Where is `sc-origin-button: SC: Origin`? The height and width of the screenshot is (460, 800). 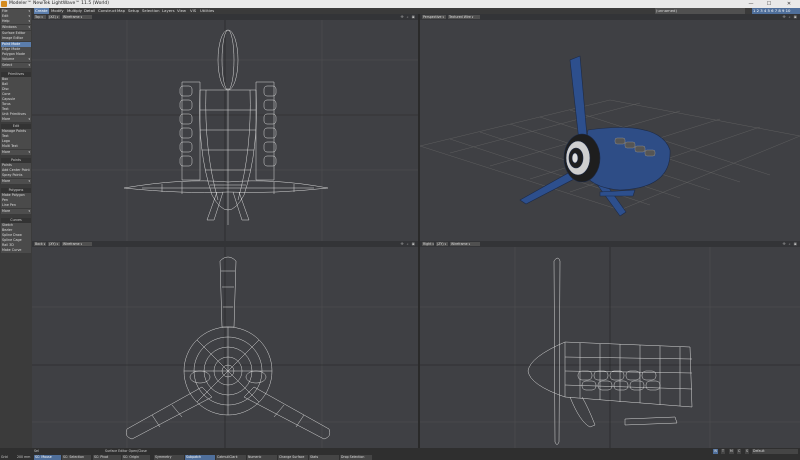 sc-origin-button: SC: Origin is located at coordinates (136, 457).